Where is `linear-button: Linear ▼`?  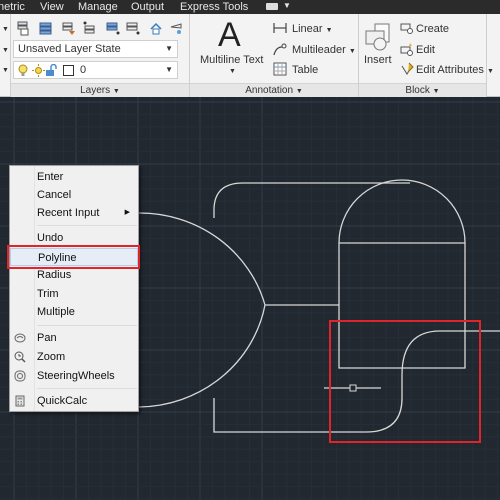
linear-button: Linear ▼ is located at coordinates (312, 29).